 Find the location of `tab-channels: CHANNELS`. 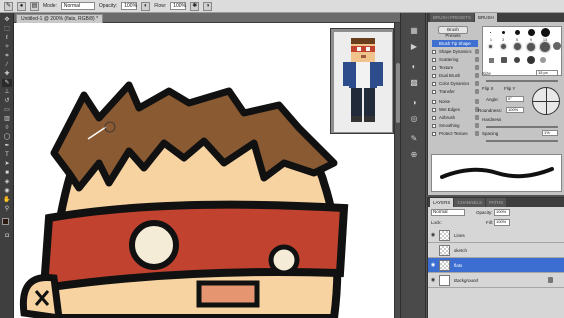

tab-channels: CHANNELS is located at coordinates (469, 202).